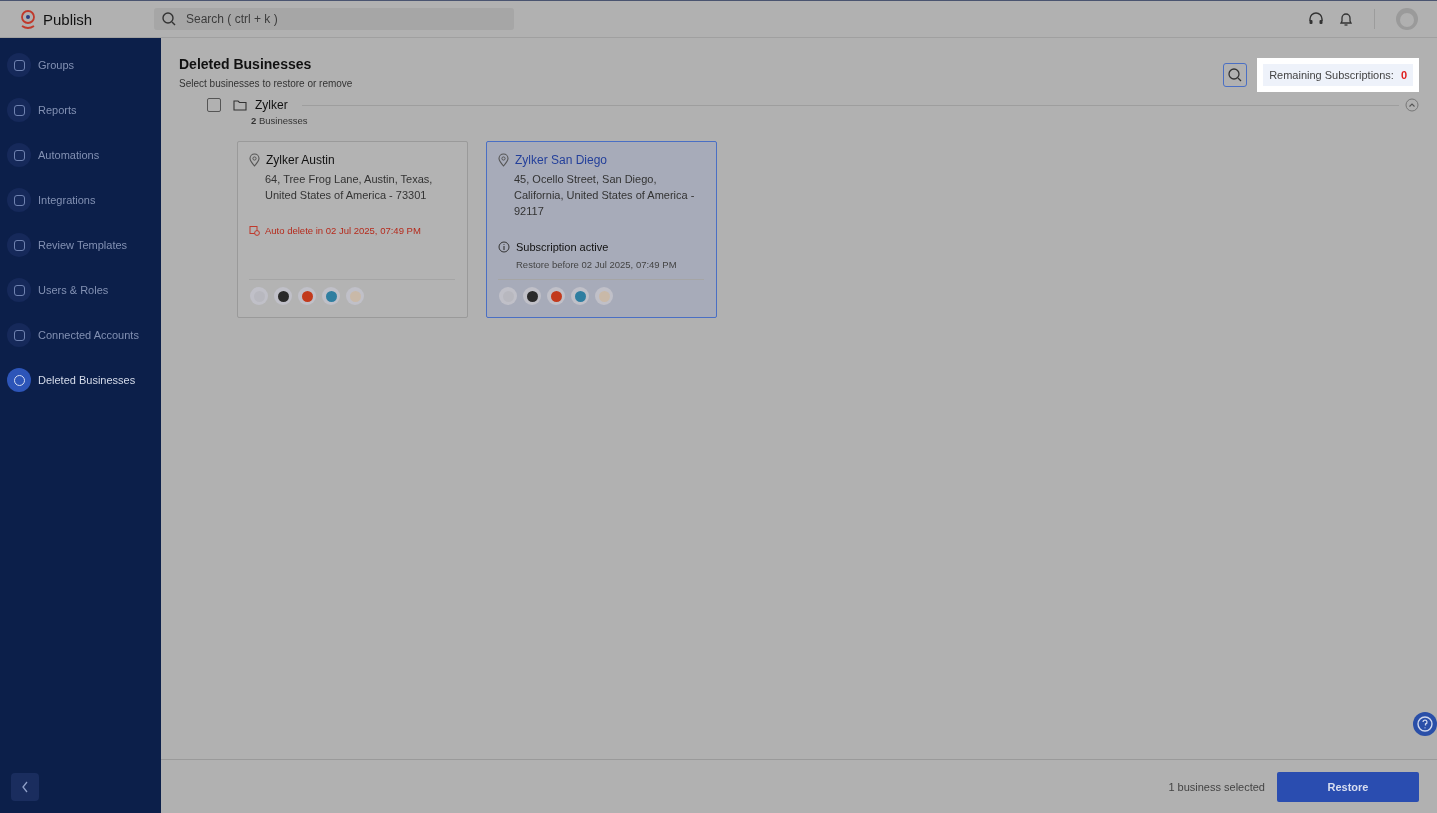 The image size is (1437, 813). I want to click on group-count: 2 Businesses, so click(280, 120).